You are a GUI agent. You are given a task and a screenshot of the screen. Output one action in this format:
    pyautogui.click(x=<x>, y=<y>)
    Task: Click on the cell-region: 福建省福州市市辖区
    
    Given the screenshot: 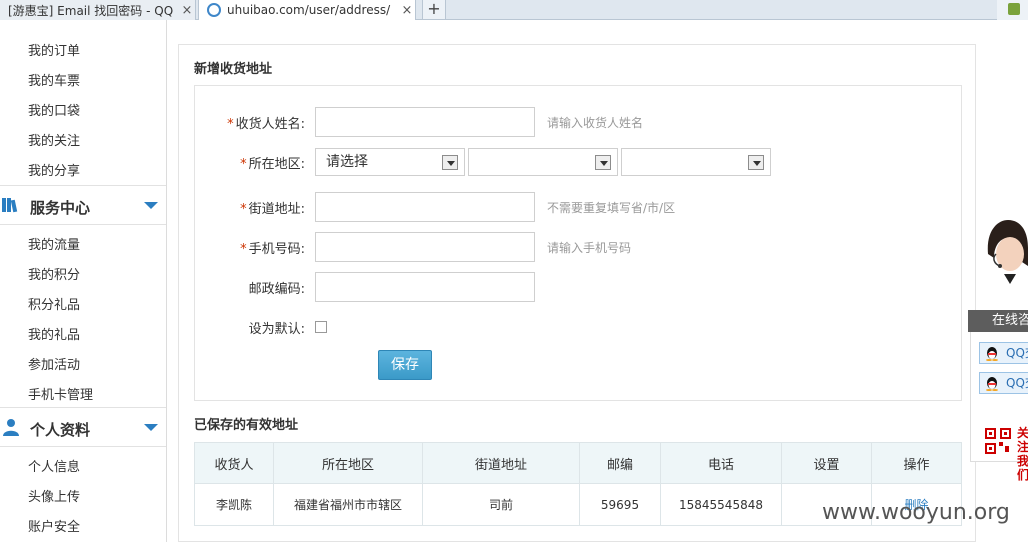 What is the action you would take?
    pyautogui.click(x=348, y=504)
    